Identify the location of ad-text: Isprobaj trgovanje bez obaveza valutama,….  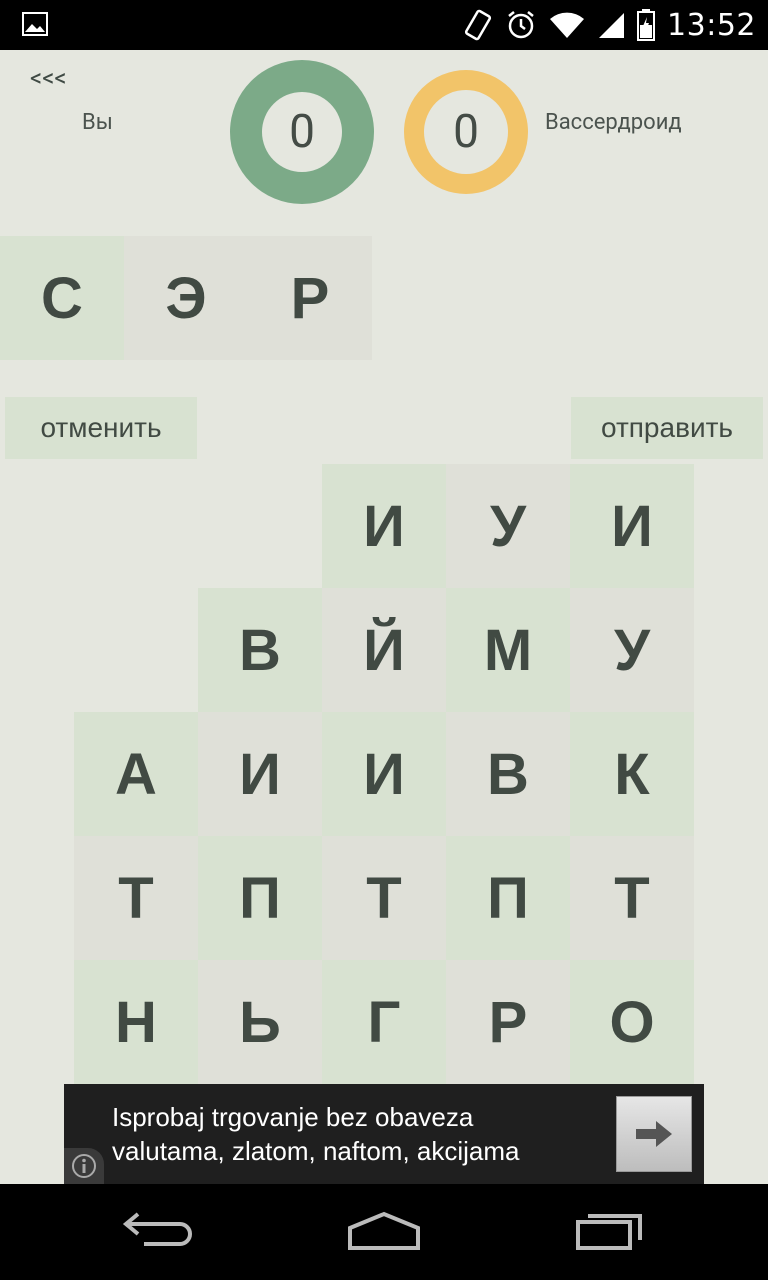
(316, 1134).